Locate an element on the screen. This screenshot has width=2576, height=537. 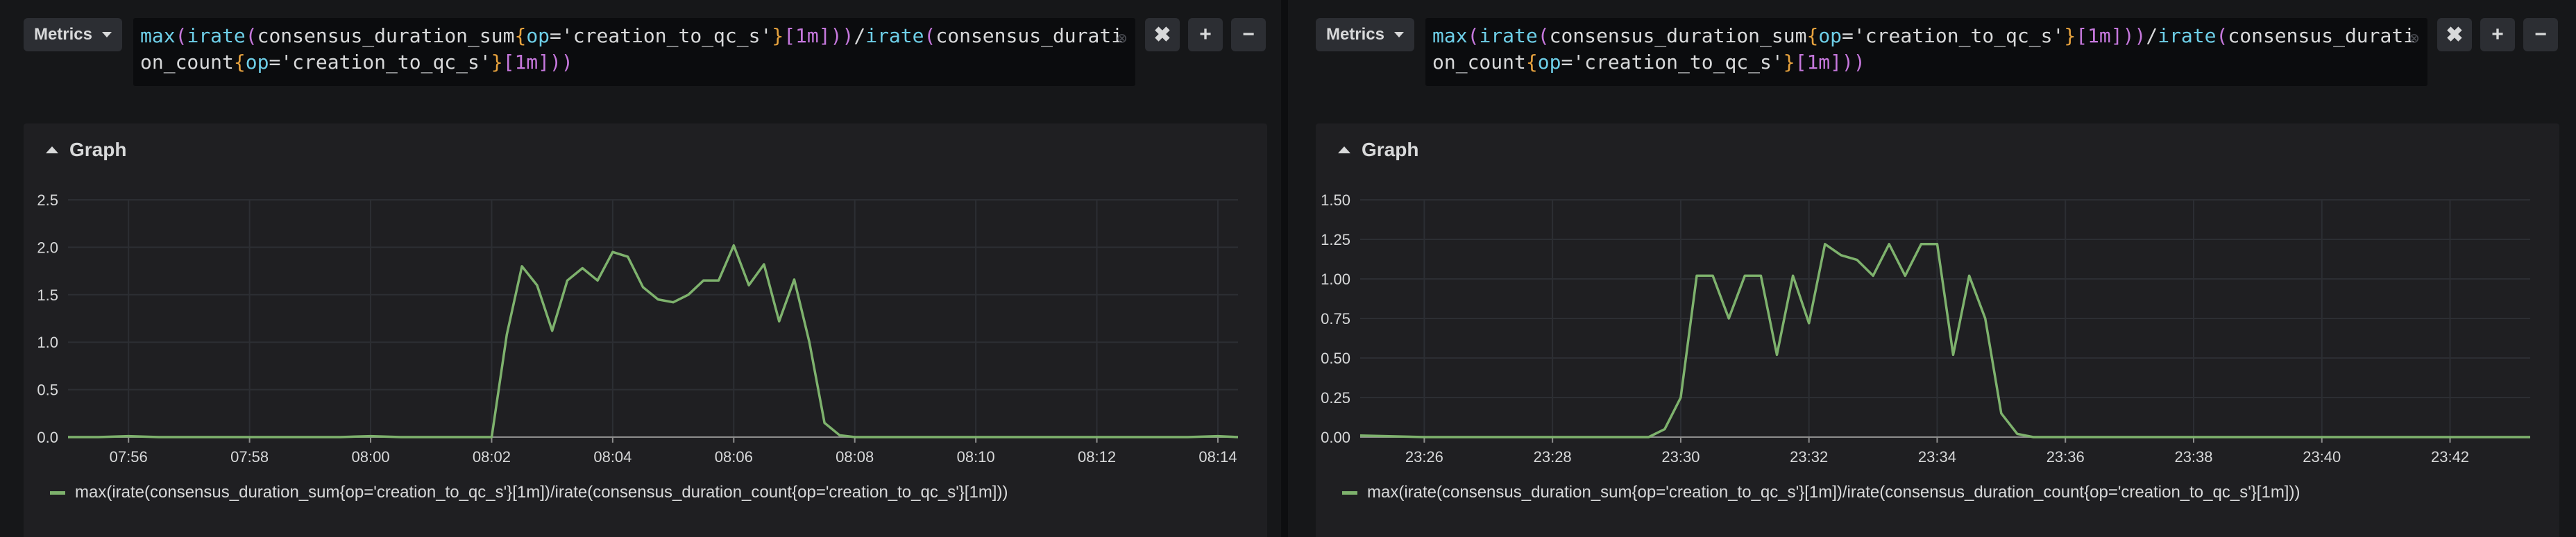
x-tick-label: 07:58 is located at coordinates (249, 457).